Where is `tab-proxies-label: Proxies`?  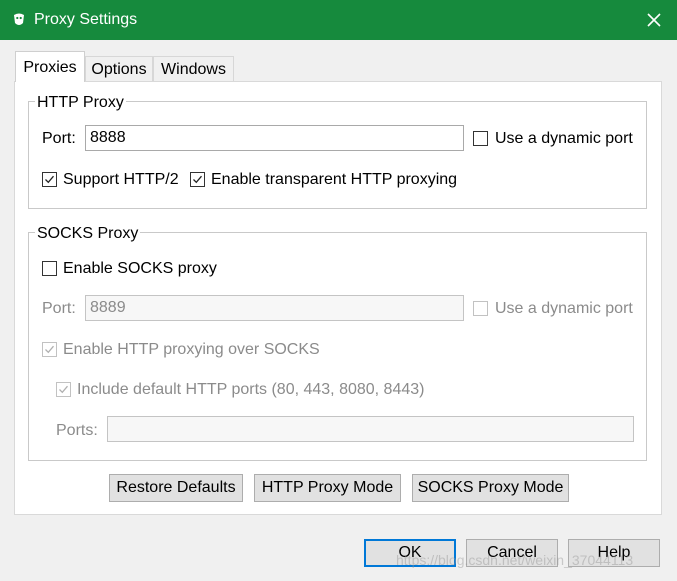
tab-proxies-label: Proxies is located at coordinates (50, 67).